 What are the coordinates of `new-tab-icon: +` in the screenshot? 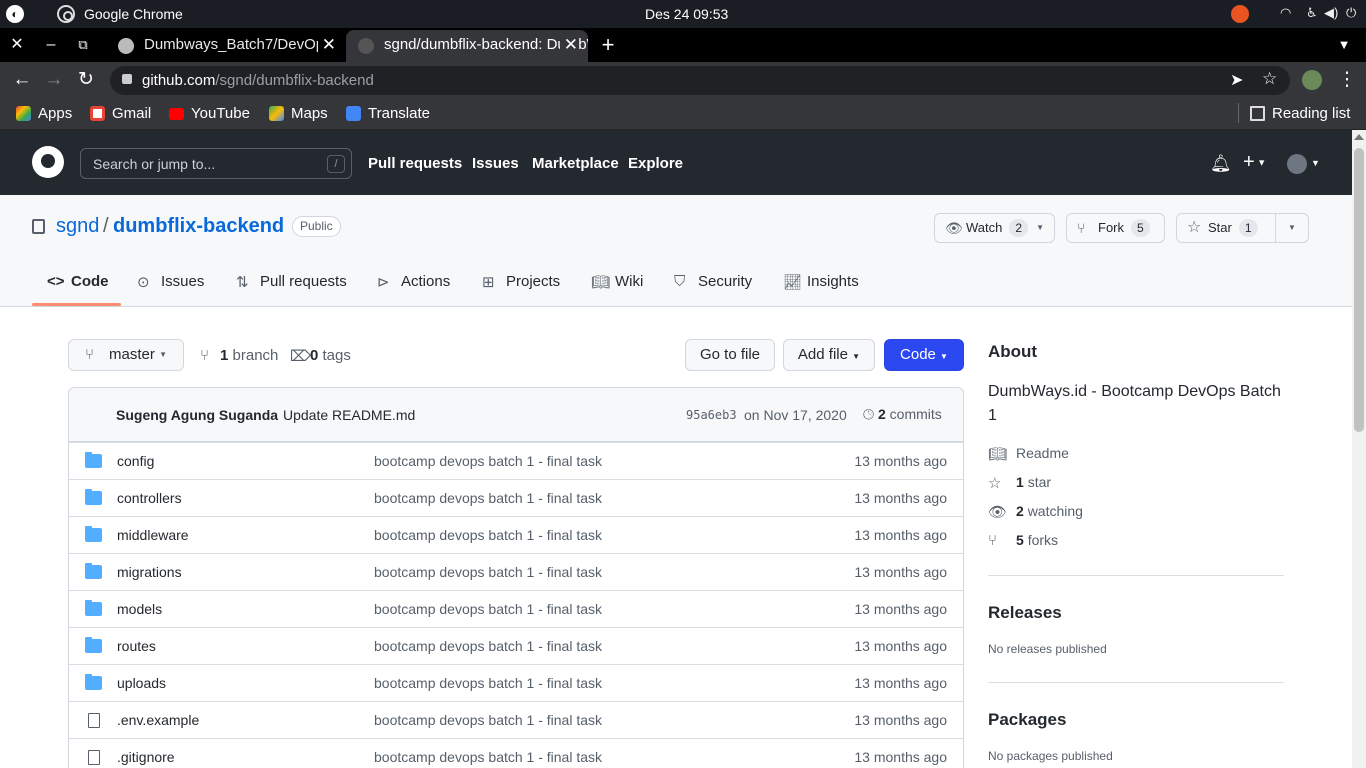 It's located at (608, 45).